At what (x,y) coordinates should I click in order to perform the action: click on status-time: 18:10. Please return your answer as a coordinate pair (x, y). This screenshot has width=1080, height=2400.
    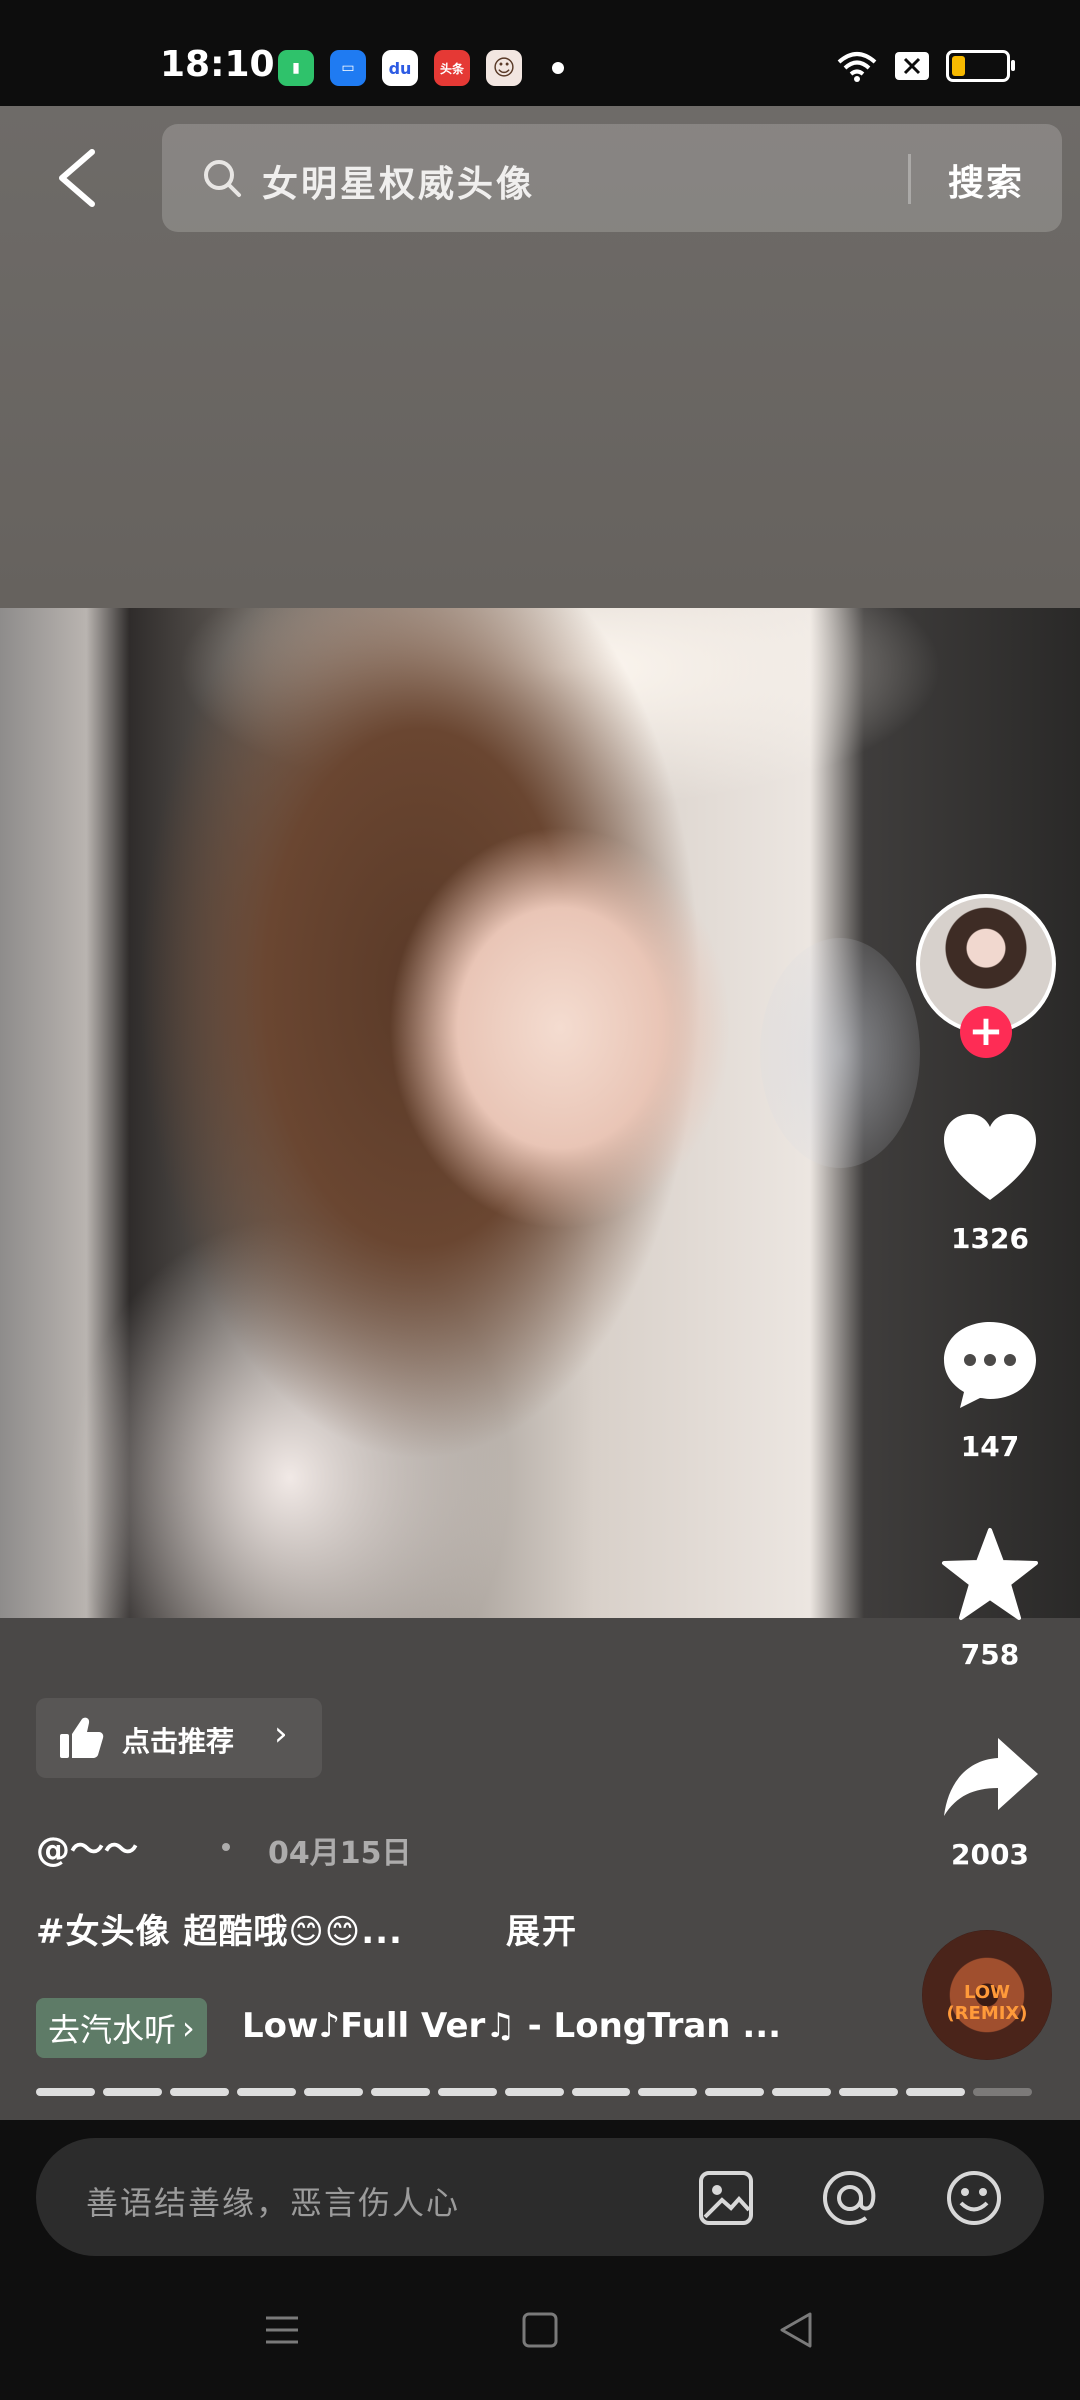
    Looking at the image, I should click on (217, 64).